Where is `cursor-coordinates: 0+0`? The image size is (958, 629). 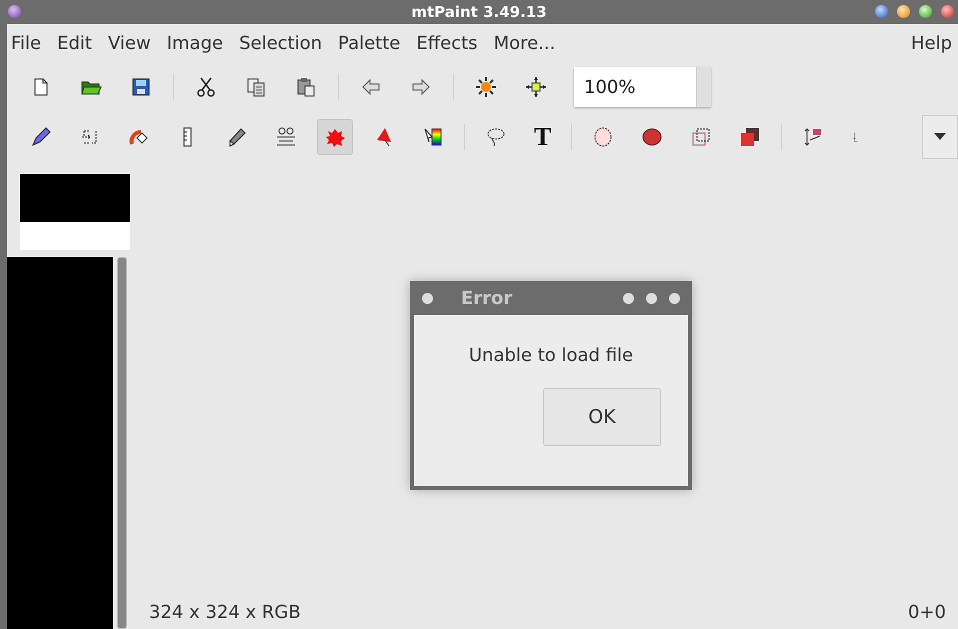 cursor-coordinates: 0+0 is located at coordinates (927, 612).